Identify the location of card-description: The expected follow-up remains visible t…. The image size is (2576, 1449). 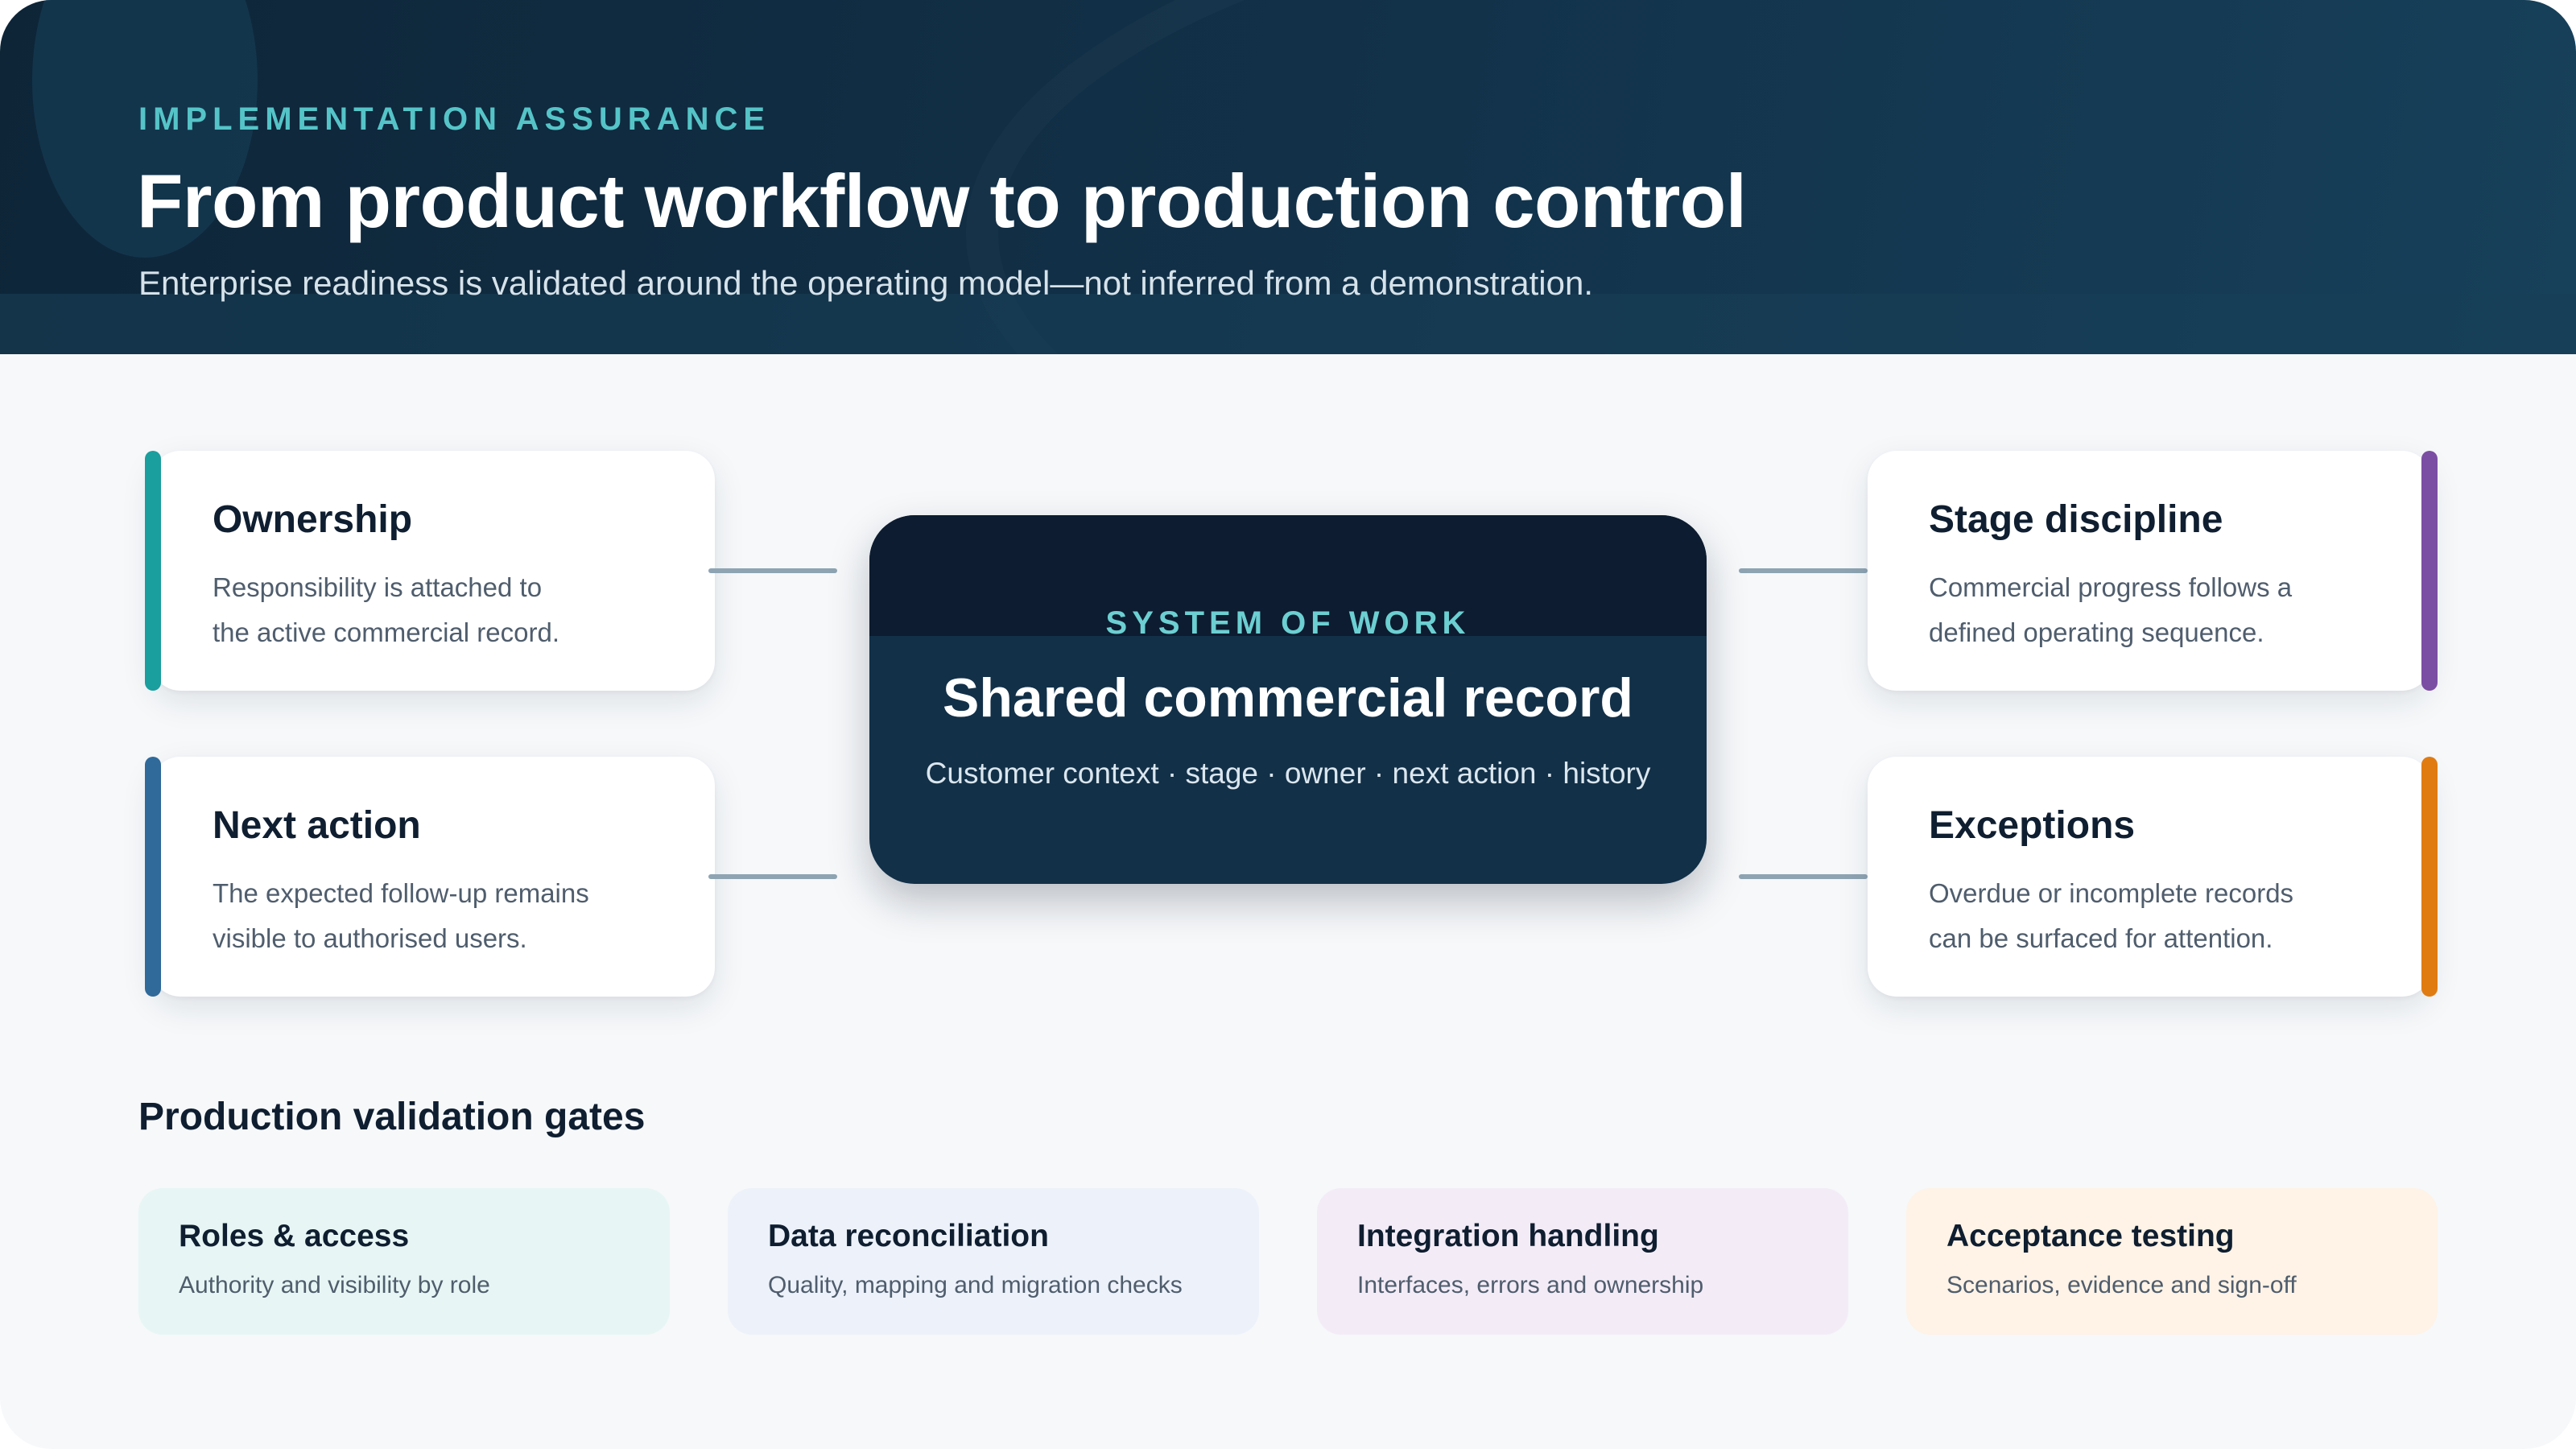
(438, 916).